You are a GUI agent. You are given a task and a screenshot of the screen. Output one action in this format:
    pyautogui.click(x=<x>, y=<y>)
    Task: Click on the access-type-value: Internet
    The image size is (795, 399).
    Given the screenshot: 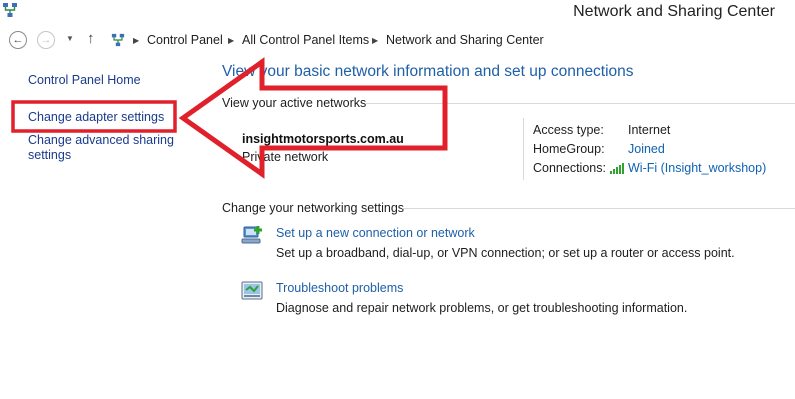 What is the action you would take?
    pyautogui.click(x=649, y=130)
    